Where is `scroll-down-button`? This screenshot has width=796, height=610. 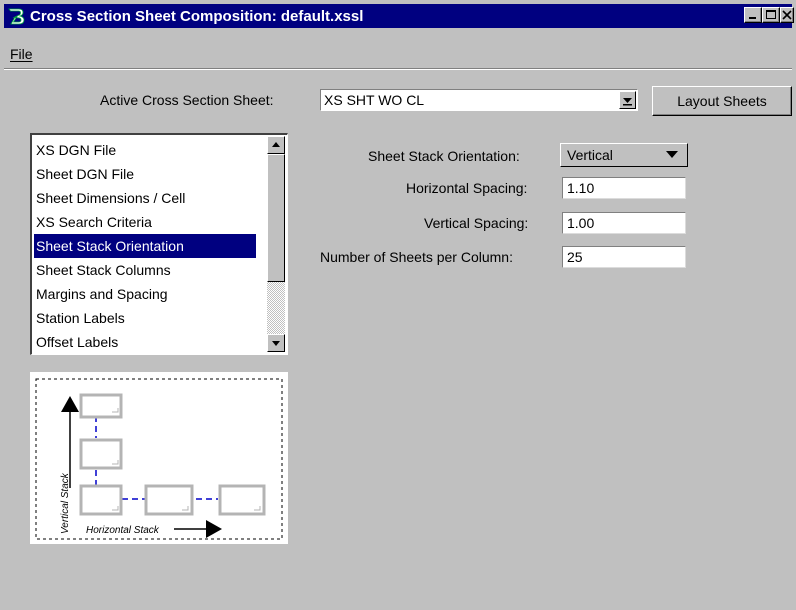
scroll-down-button is located at coordinates (276, 343).